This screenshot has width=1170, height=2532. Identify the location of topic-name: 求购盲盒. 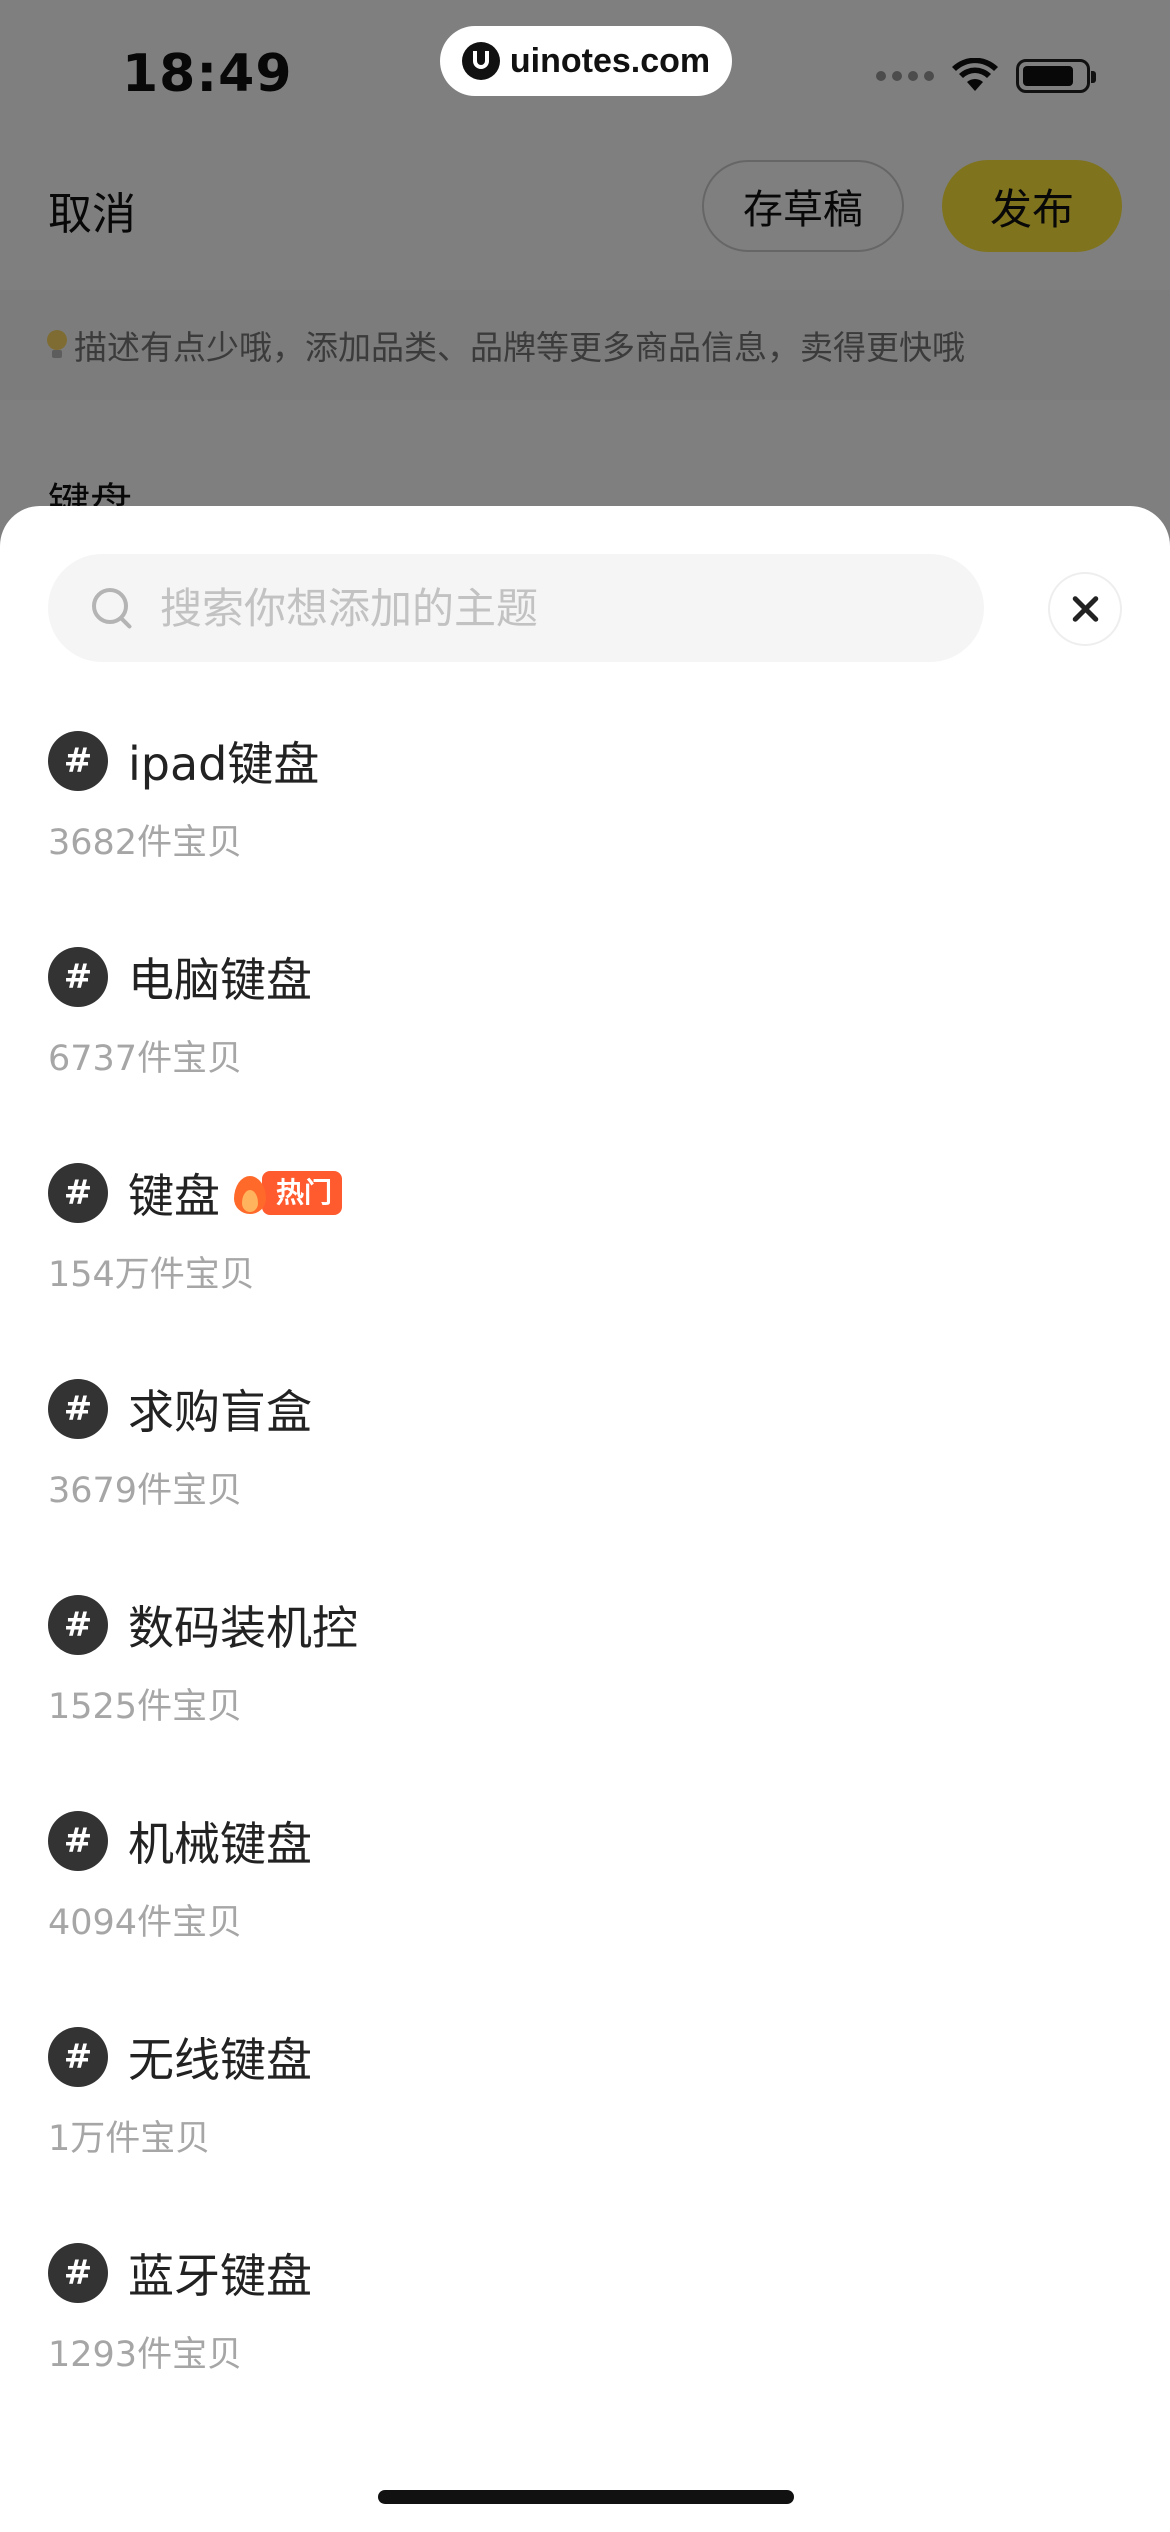
(220, 1412).